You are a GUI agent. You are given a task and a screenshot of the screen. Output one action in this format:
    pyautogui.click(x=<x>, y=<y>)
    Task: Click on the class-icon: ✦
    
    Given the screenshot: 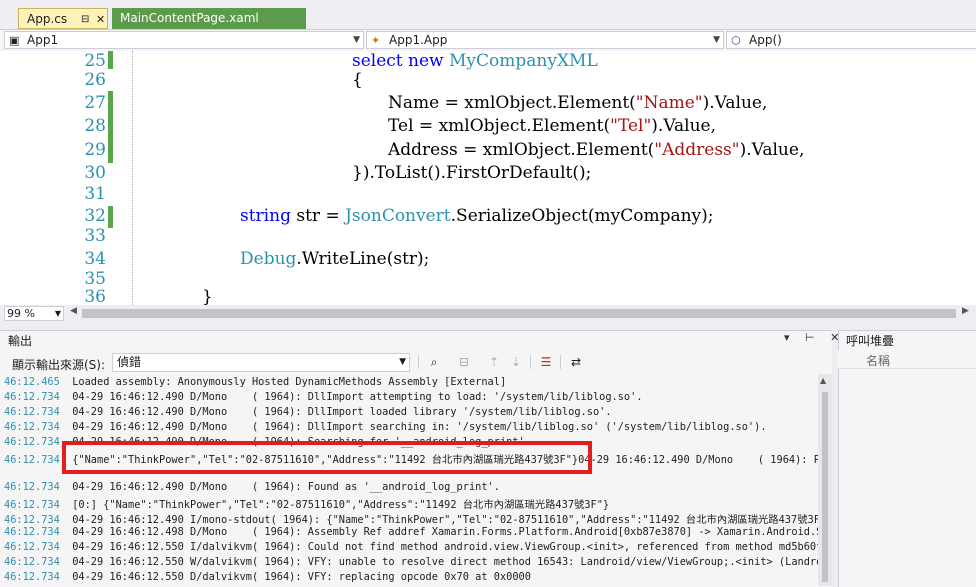 What is the action you would take?
    pyautogui.click(x=376, y=40)
    